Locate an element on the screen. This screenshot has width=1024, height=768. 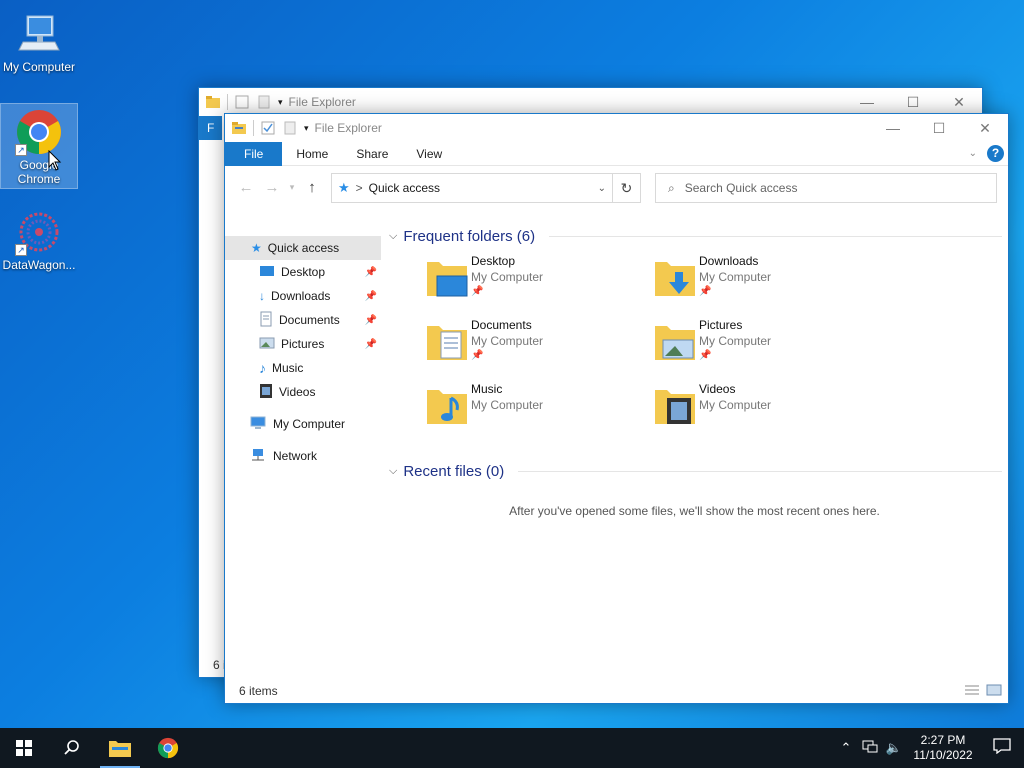
folder-name: Downloads is located at coordinates (729, 261).